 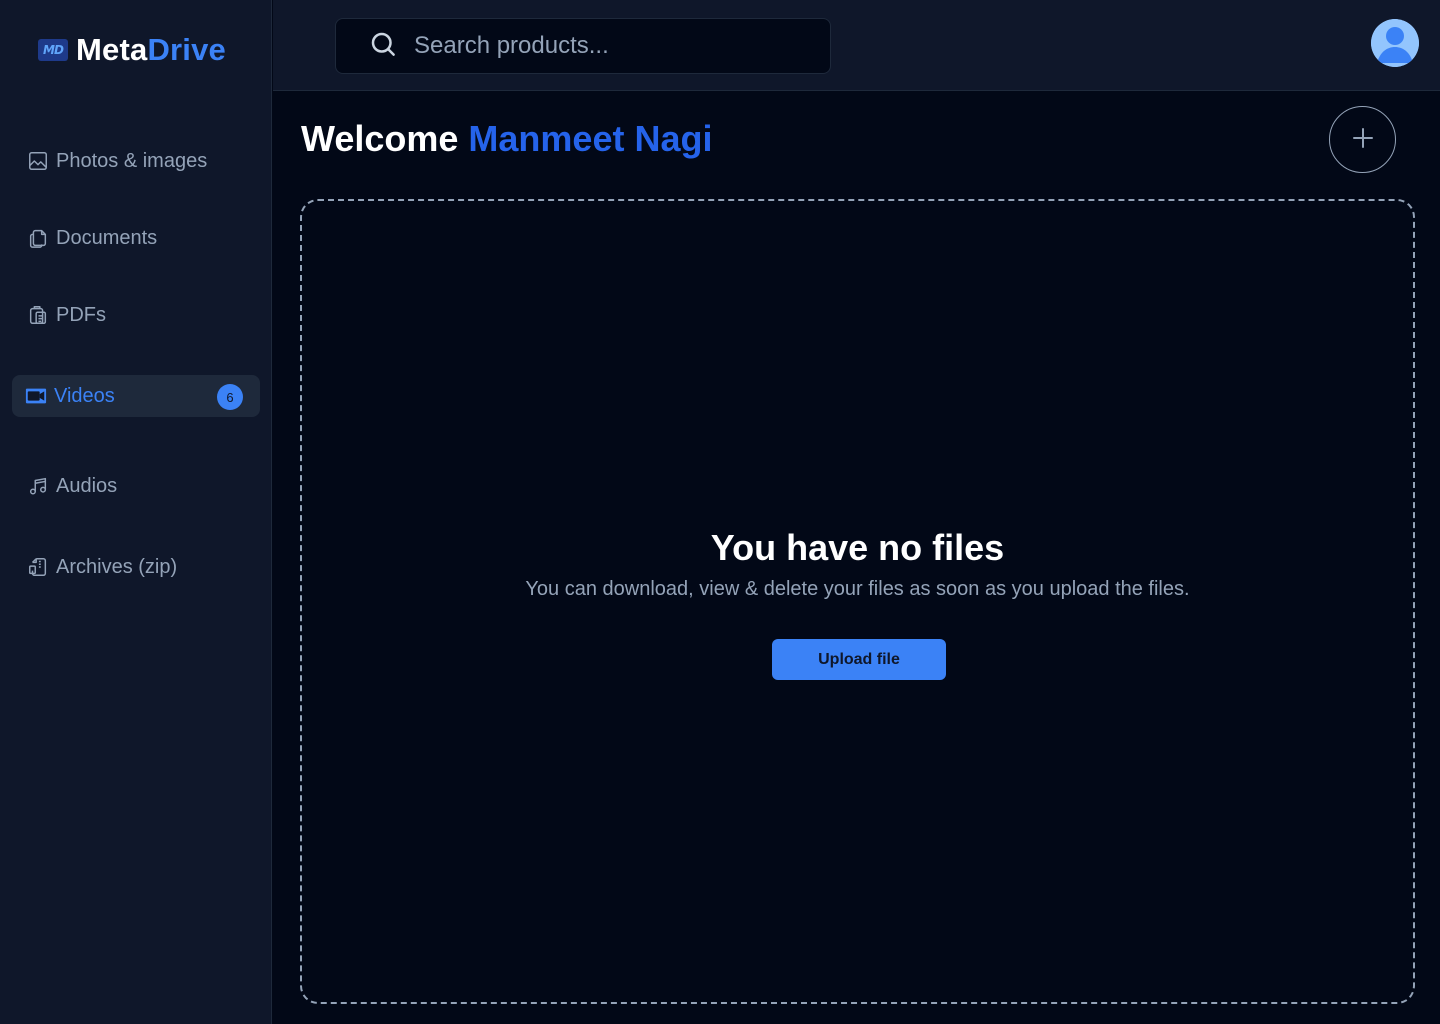 I want to click on video-camera-icon, so click(x=36, y=396).